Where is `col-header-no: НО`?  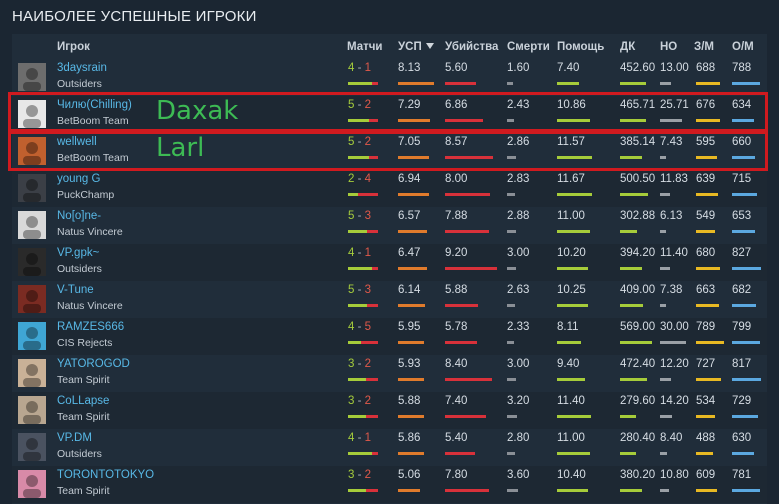
col-header-no: НО is located at coordinates (668, 47).